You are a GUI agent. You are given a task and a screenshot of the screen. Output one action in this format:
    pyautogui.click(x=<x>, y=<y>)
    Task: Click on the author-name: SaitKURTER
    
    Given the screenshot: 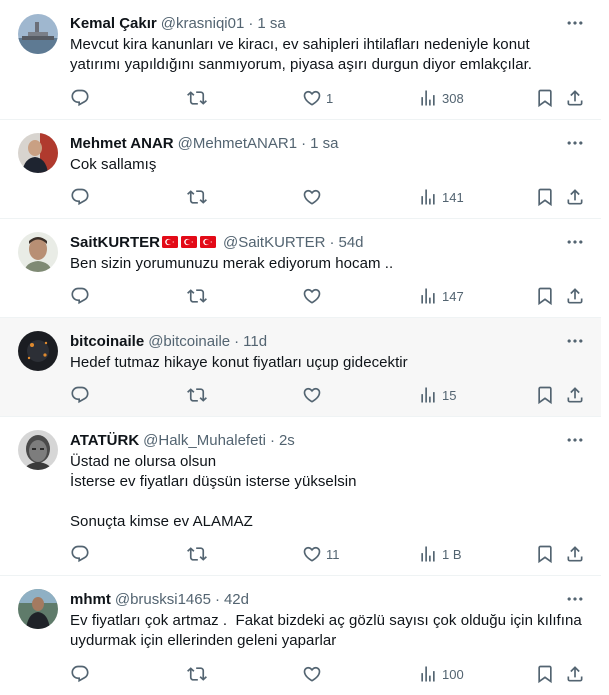 What is the action you would take?
    pyautogui.click(x=115, y=242)
    